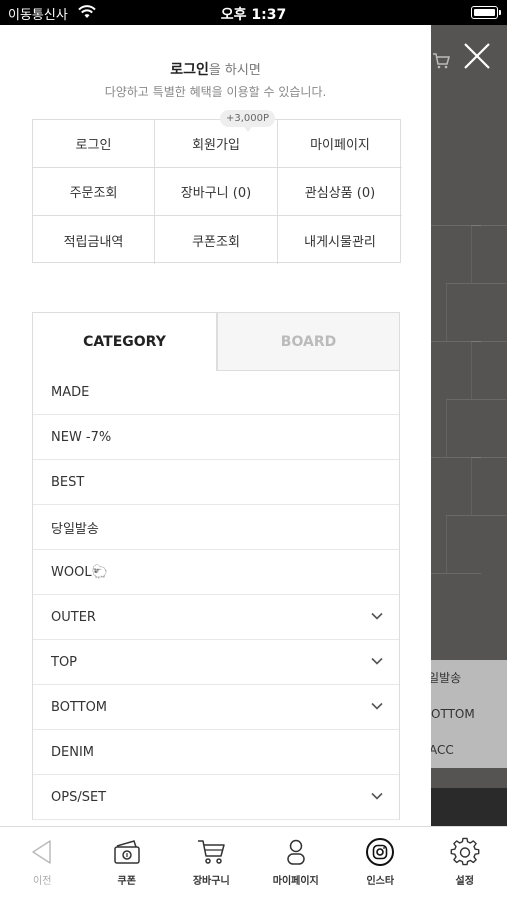 This screenshot has width=507, height=900. I want to click on background-menu-item: ACC, so click(469, 750).